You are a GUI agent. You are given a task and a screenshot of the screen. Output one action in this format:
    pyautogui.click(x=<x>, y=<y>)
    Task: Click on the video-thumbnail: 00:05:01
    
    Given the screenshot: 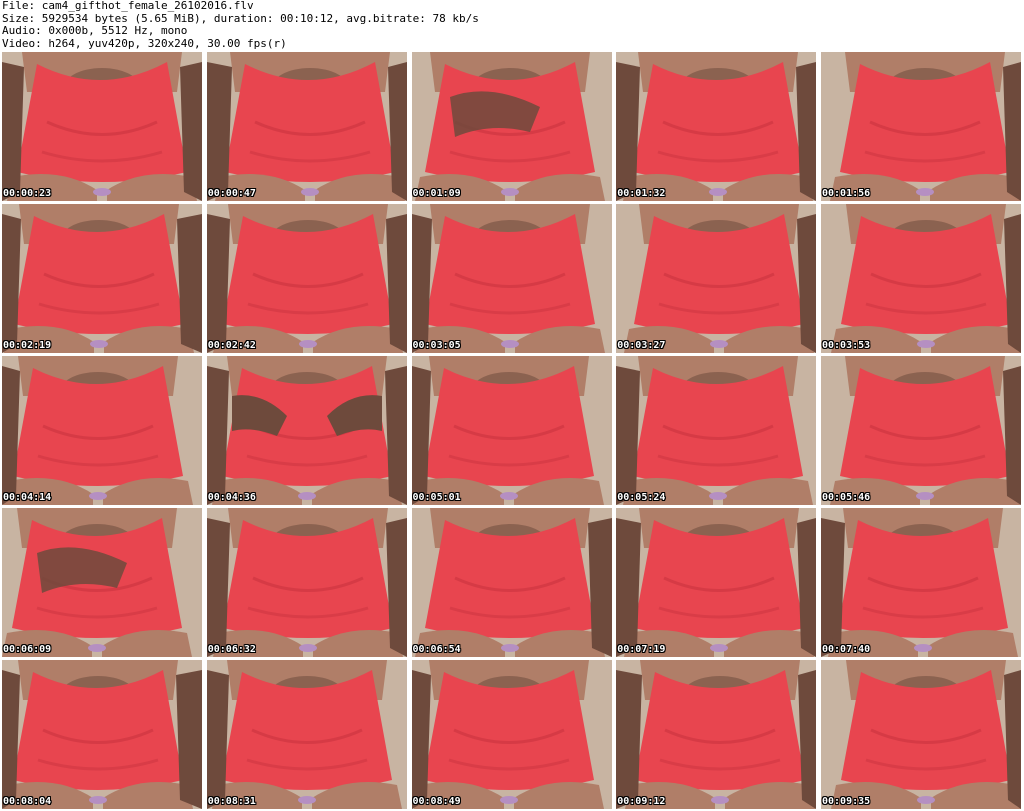 What is the action you would take?
    pyautogui.click(x=511, y=430)
    